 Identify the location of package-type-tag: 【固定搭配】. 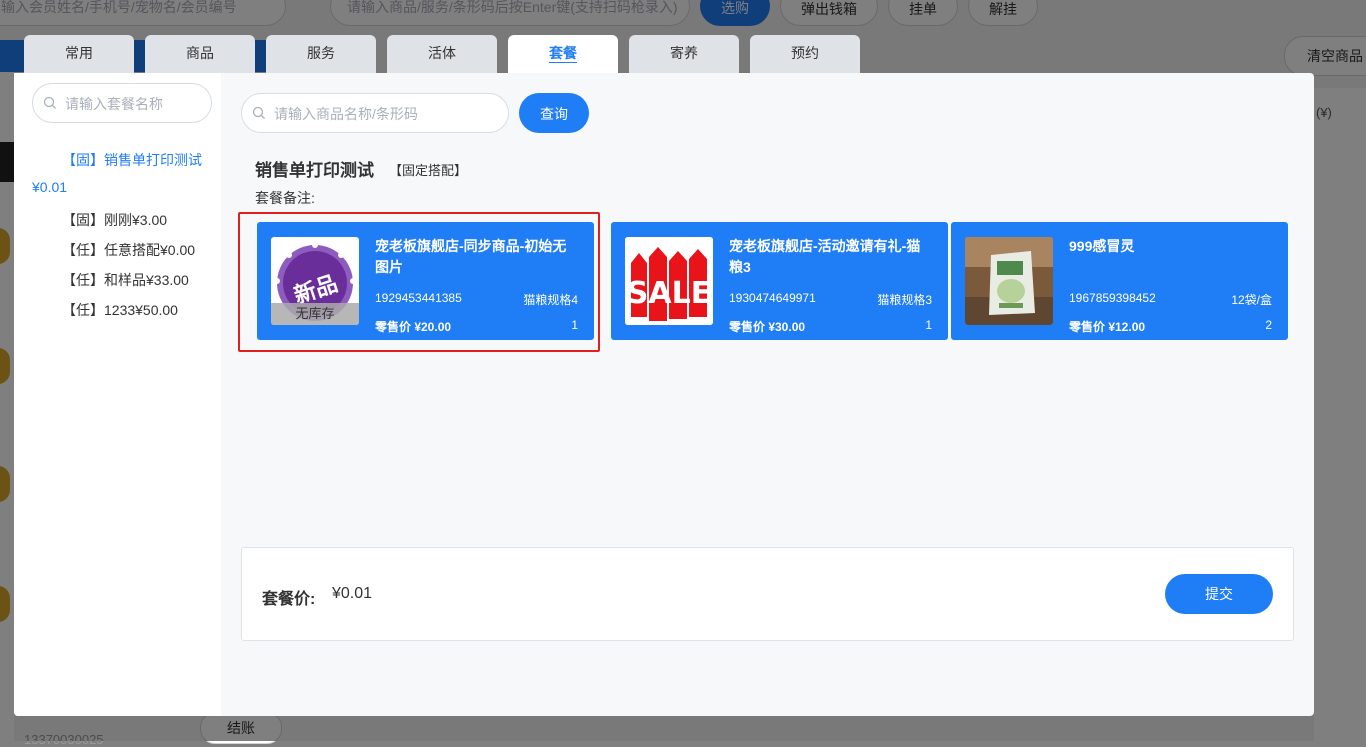
(428, 170).